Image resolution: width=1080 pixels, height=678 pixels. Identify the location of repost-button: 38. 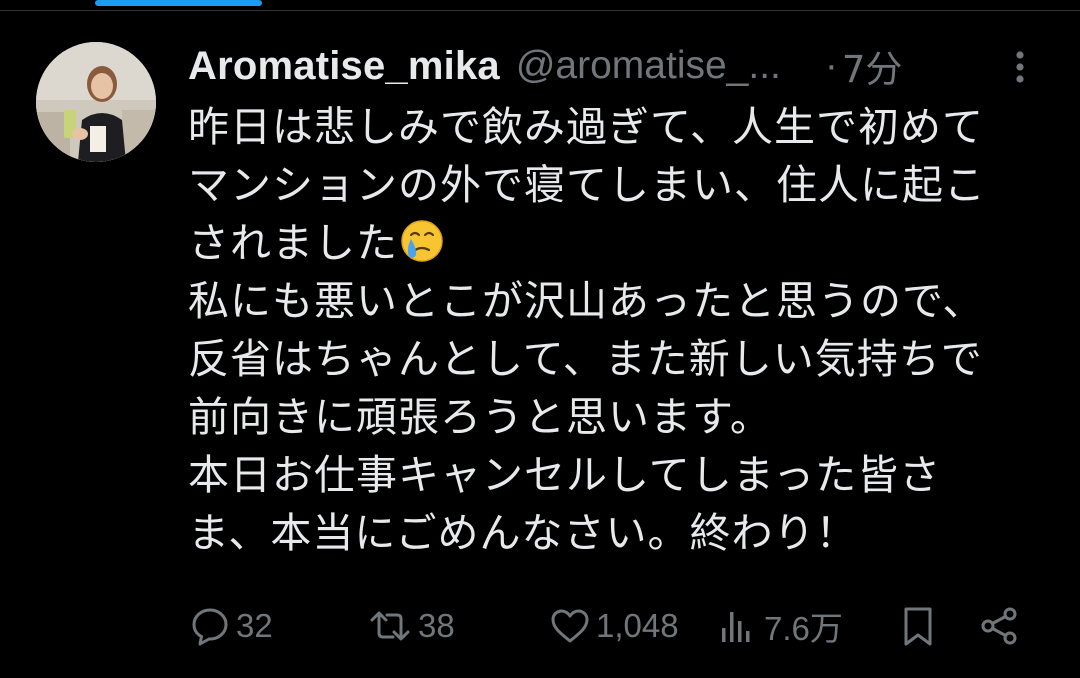
(410, 626).